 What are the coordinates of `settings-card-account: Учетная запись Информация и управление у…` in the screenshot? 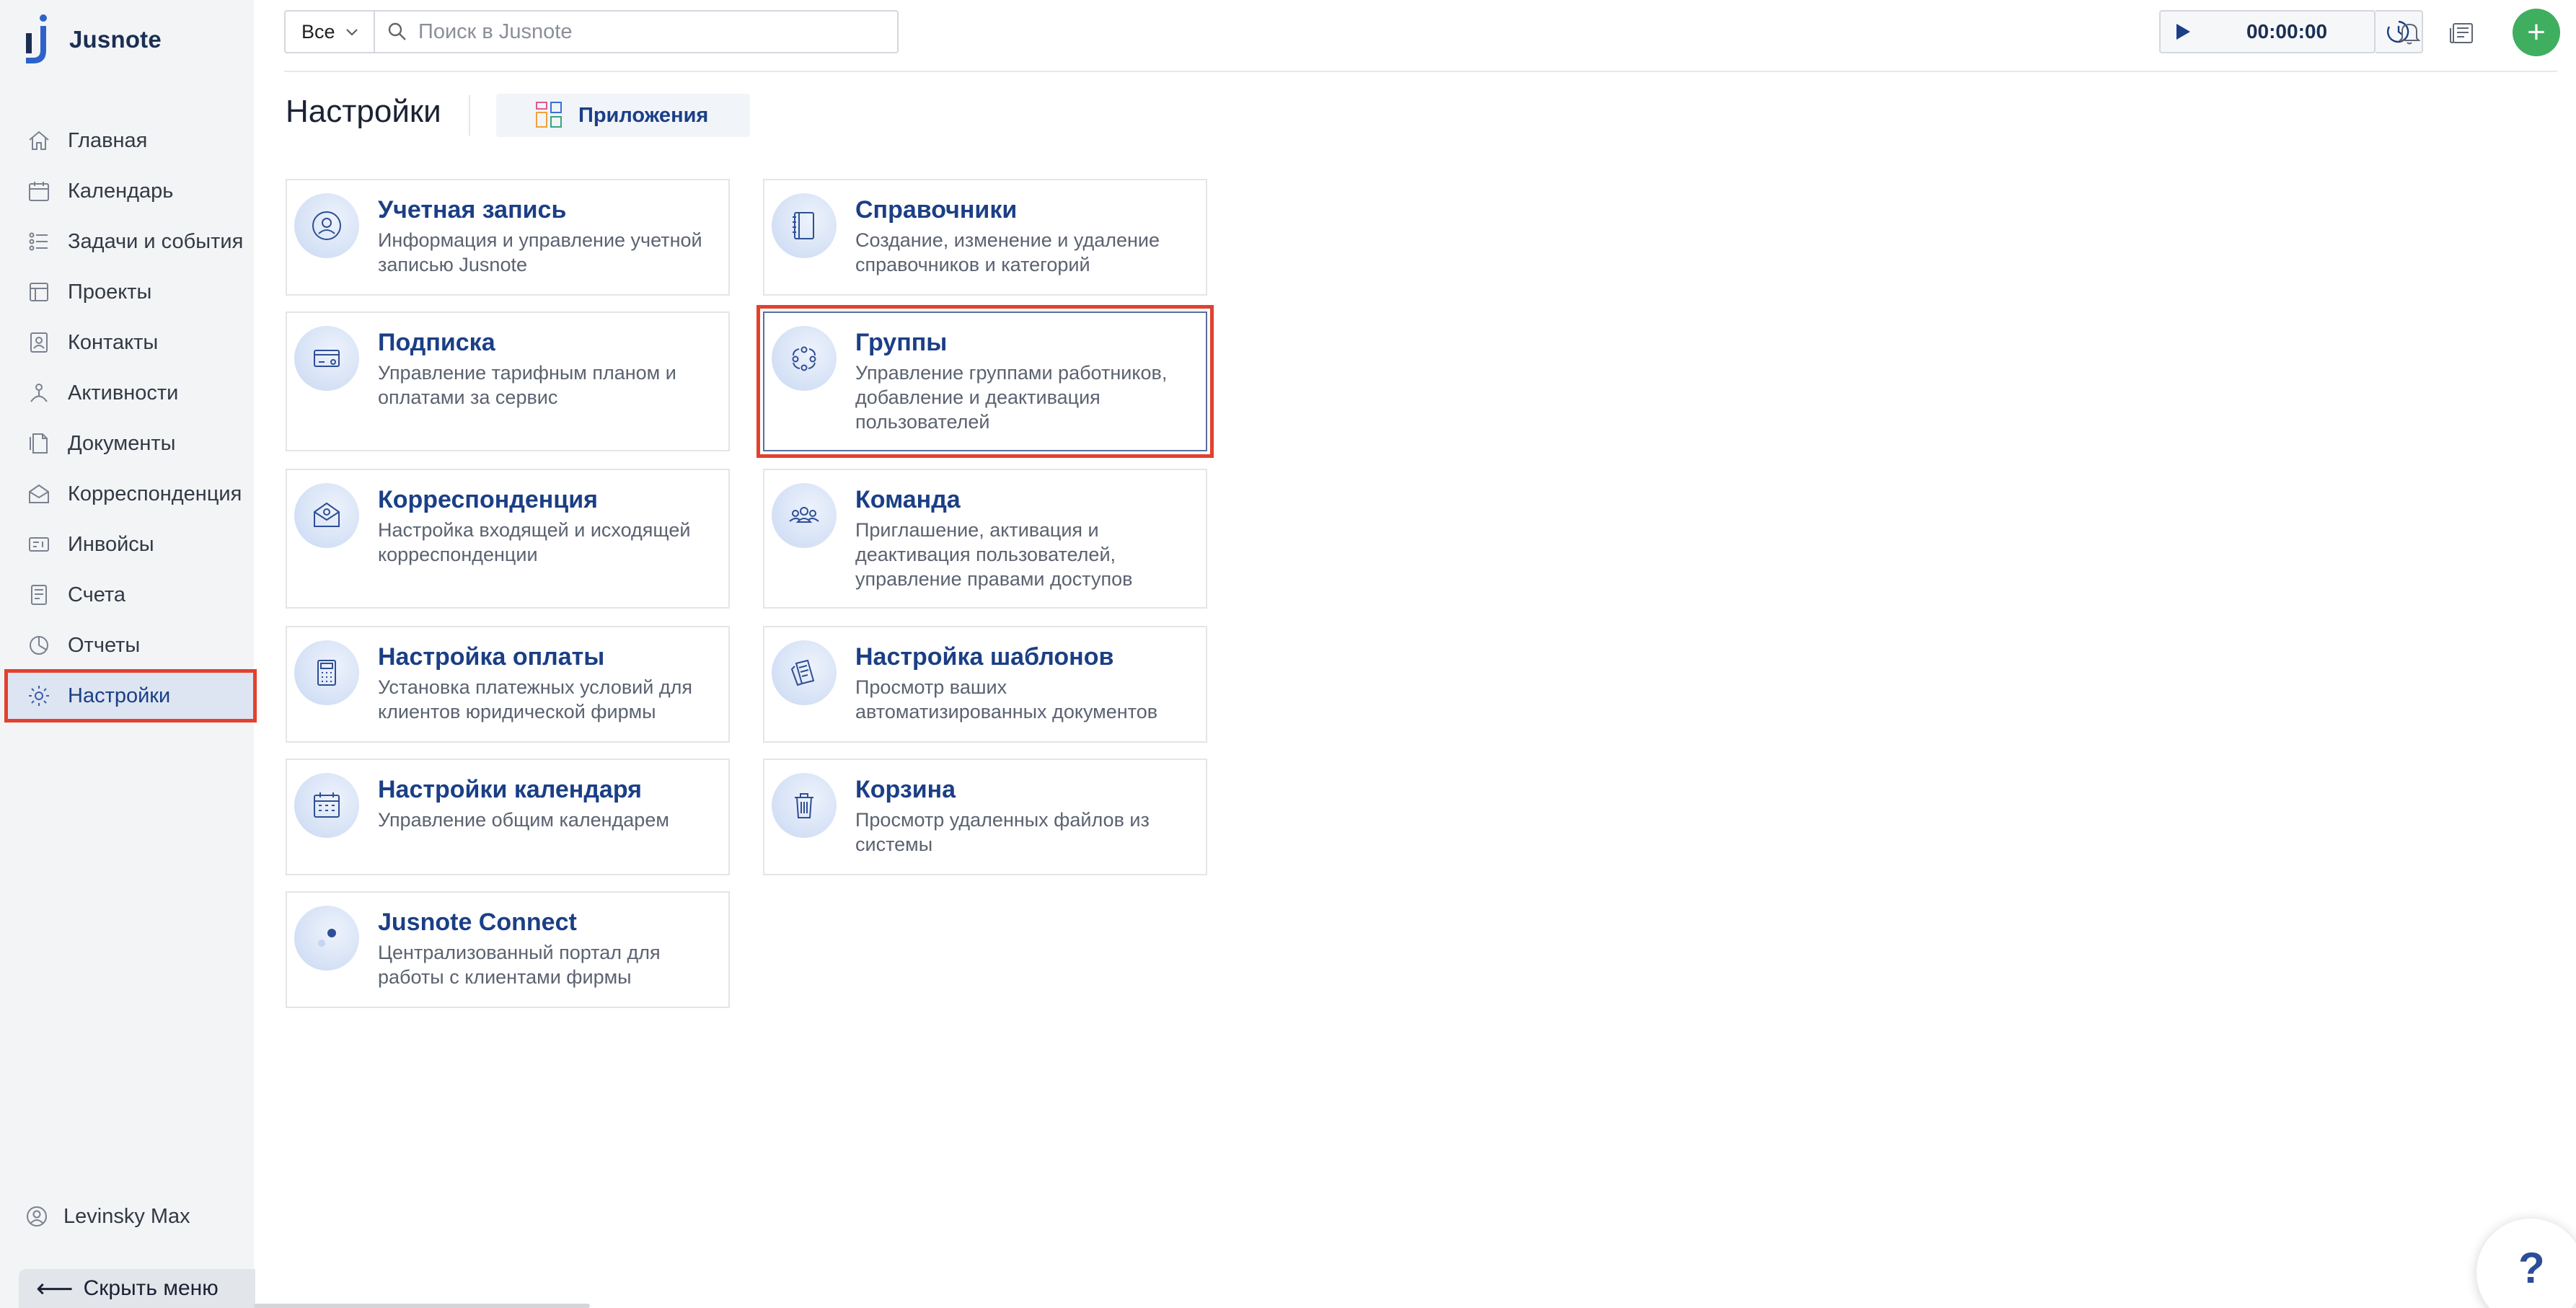 It's located at (508, 238).